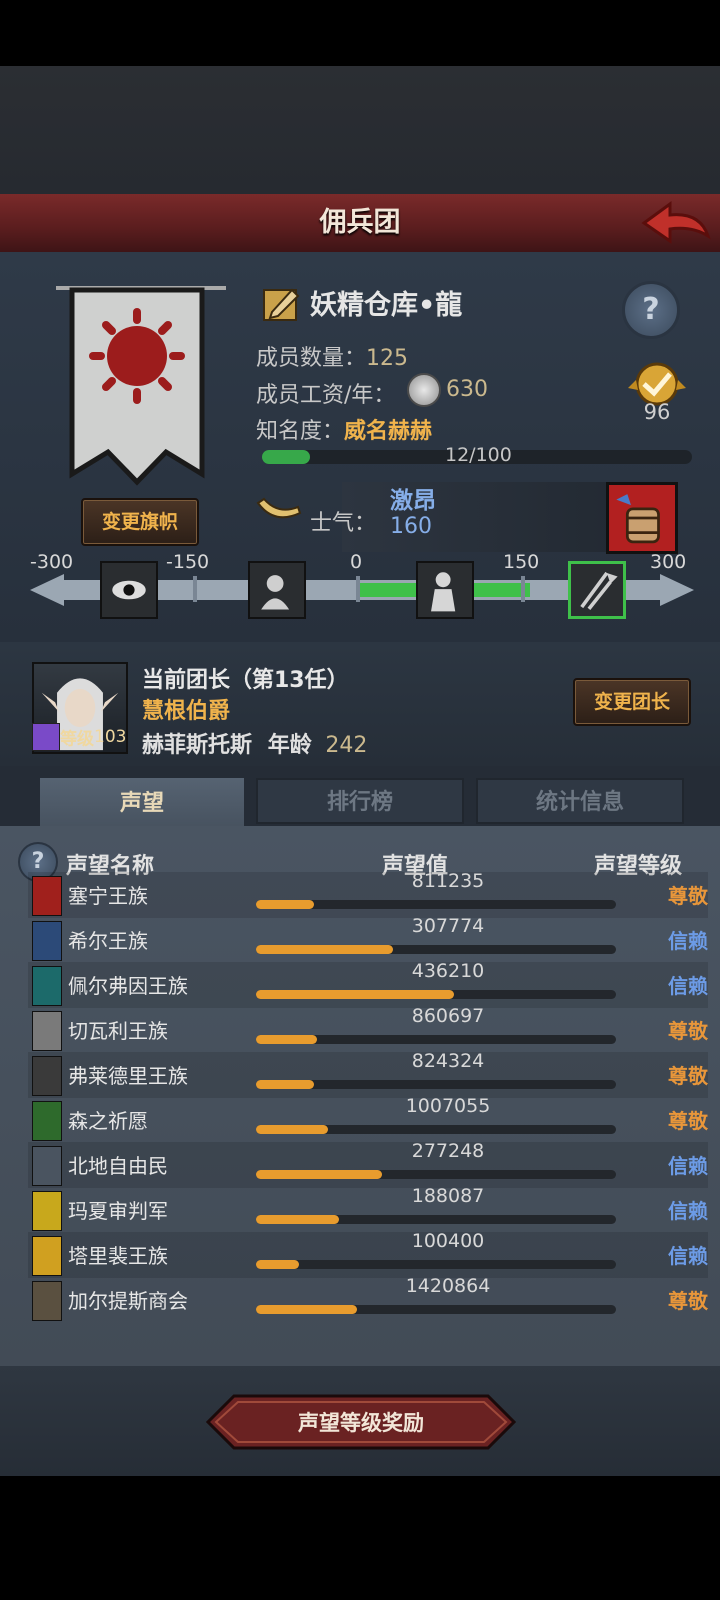 The width and height of the screenshot is (720, 1600). What do you see at coordinates (129, 590) in the screenshot?
I see `morale-despair-icon` at bounding box center [129, 590].